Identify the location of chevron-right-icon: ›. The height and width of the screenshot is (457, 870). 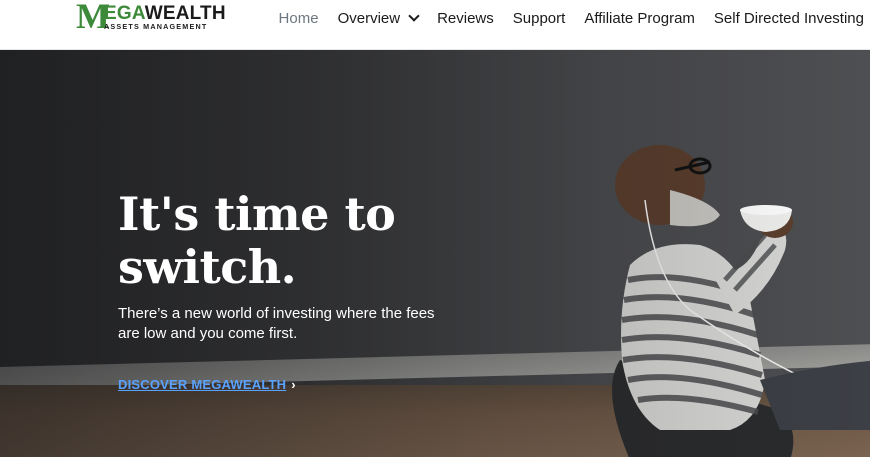
(293, 384).